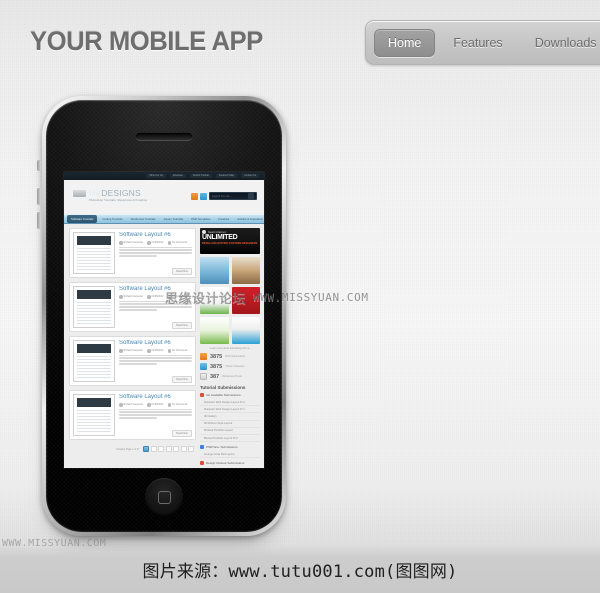 This screenshot has height=593, width=600. I want to click on sidebar-group-label: Iori Available Submissions, so click(223, 395).